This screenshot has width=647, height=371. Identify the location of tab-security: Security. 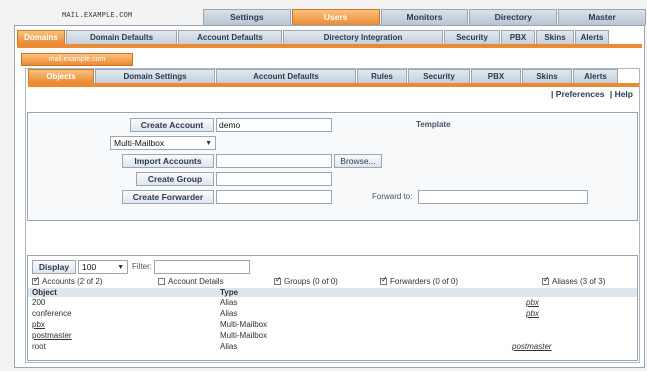
(472, 37).